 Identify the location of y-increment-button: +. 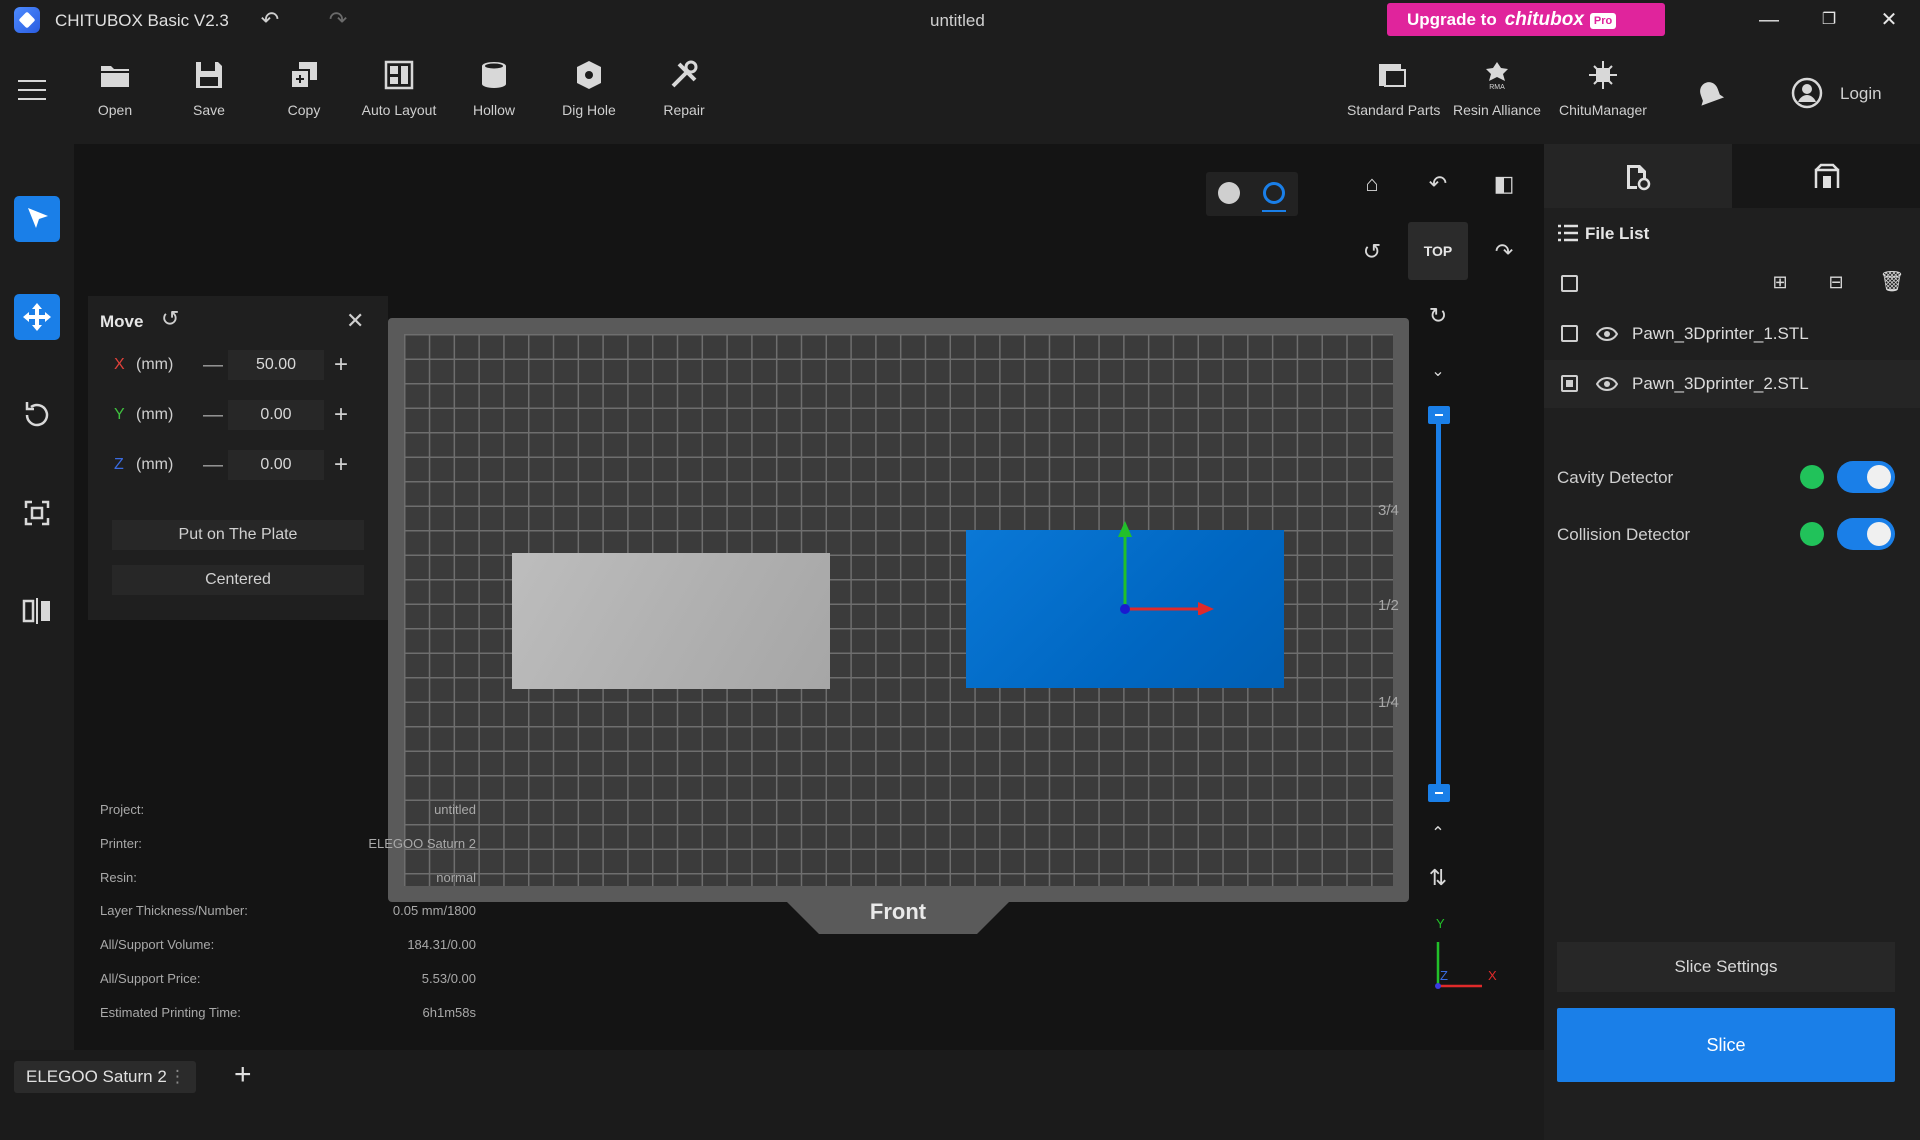
(341, 415).